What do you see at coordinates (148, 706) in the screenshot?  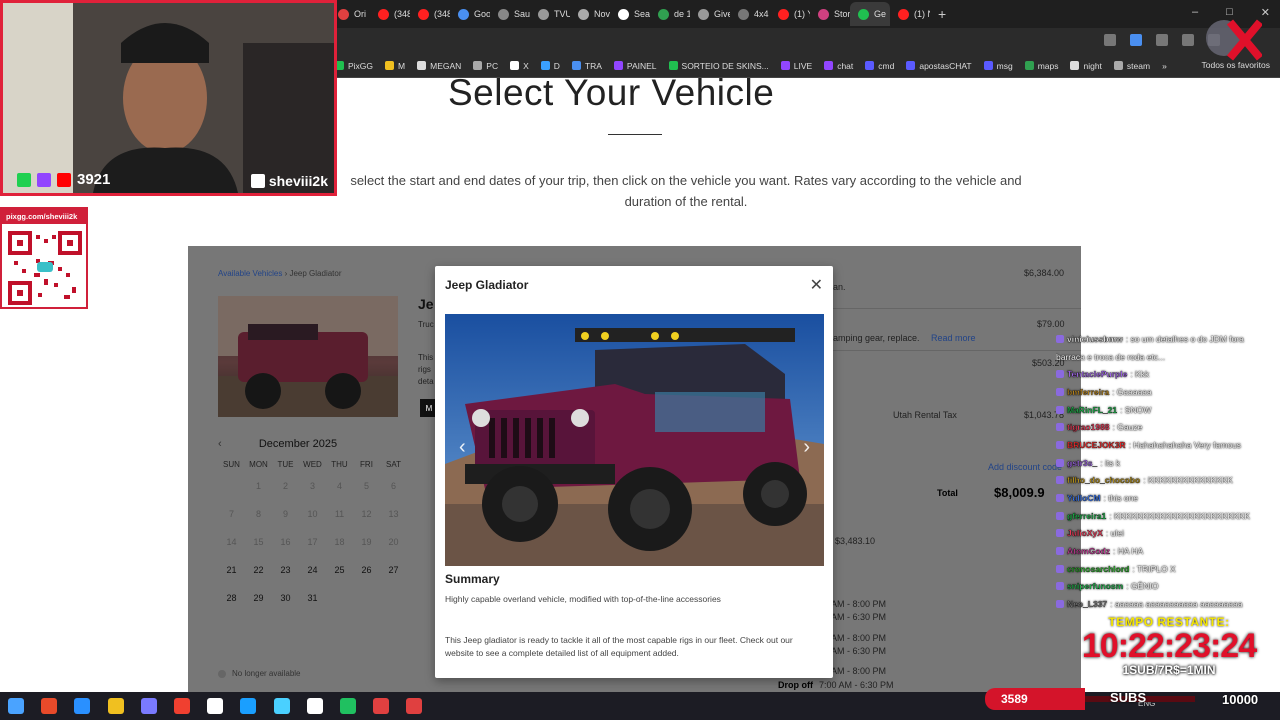 I see `store-icon` at bounding box center [148, 706].